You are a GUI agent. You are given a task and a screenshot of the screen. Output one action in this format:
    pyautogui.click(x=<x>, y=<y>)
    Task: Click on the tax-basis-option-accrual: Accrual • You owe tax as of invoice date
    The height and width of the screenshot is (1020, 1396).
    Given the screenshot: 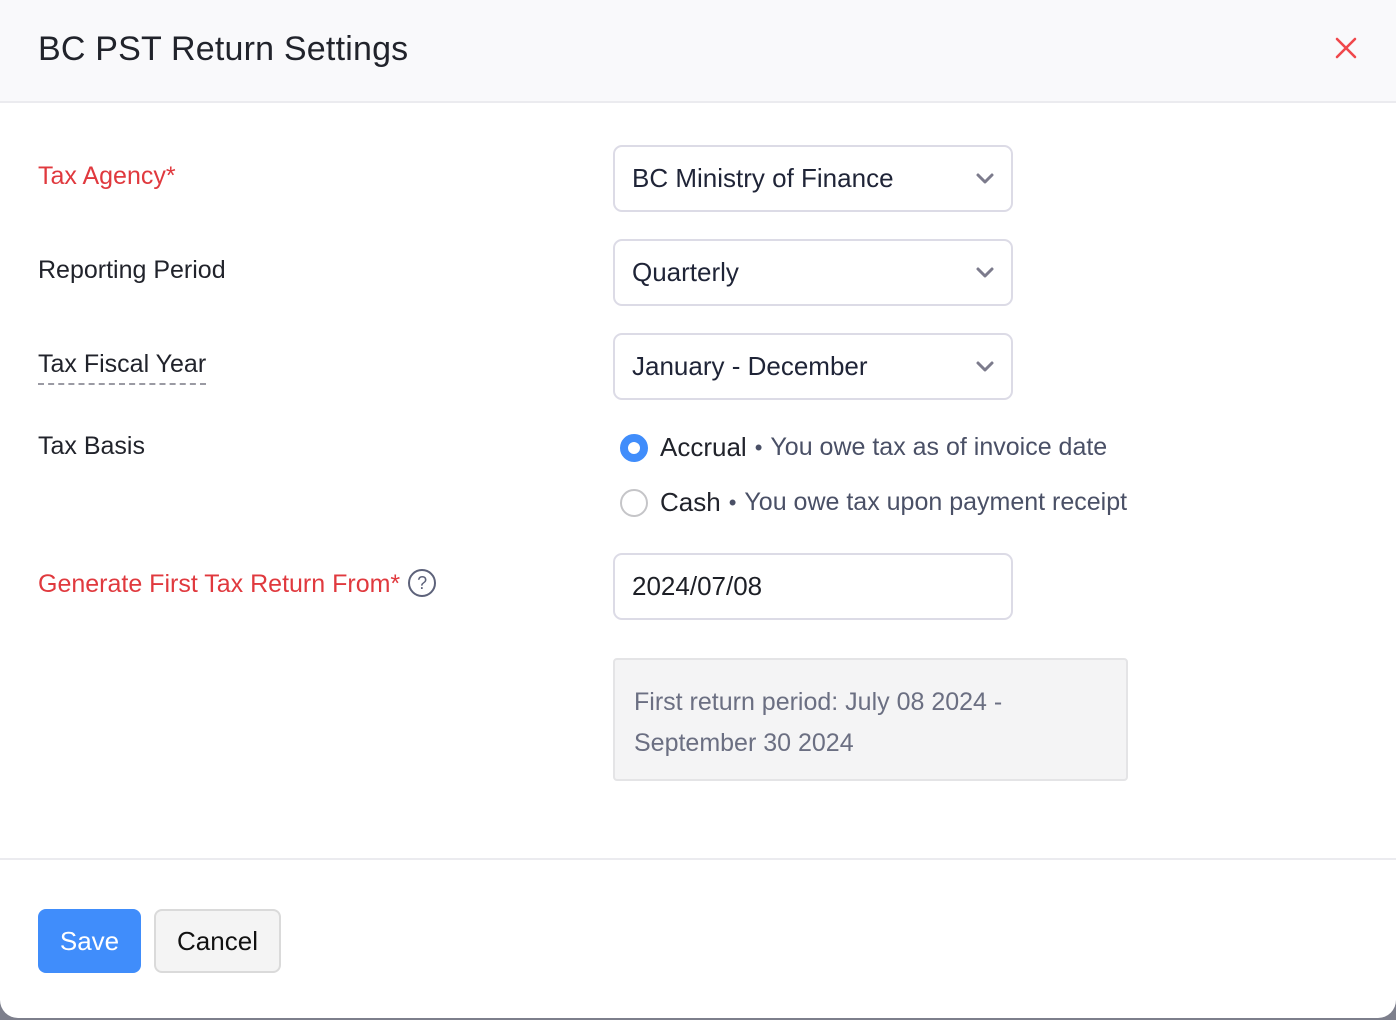 What is the action you would take?
    pyautogui.click(x=863, y=447)
    